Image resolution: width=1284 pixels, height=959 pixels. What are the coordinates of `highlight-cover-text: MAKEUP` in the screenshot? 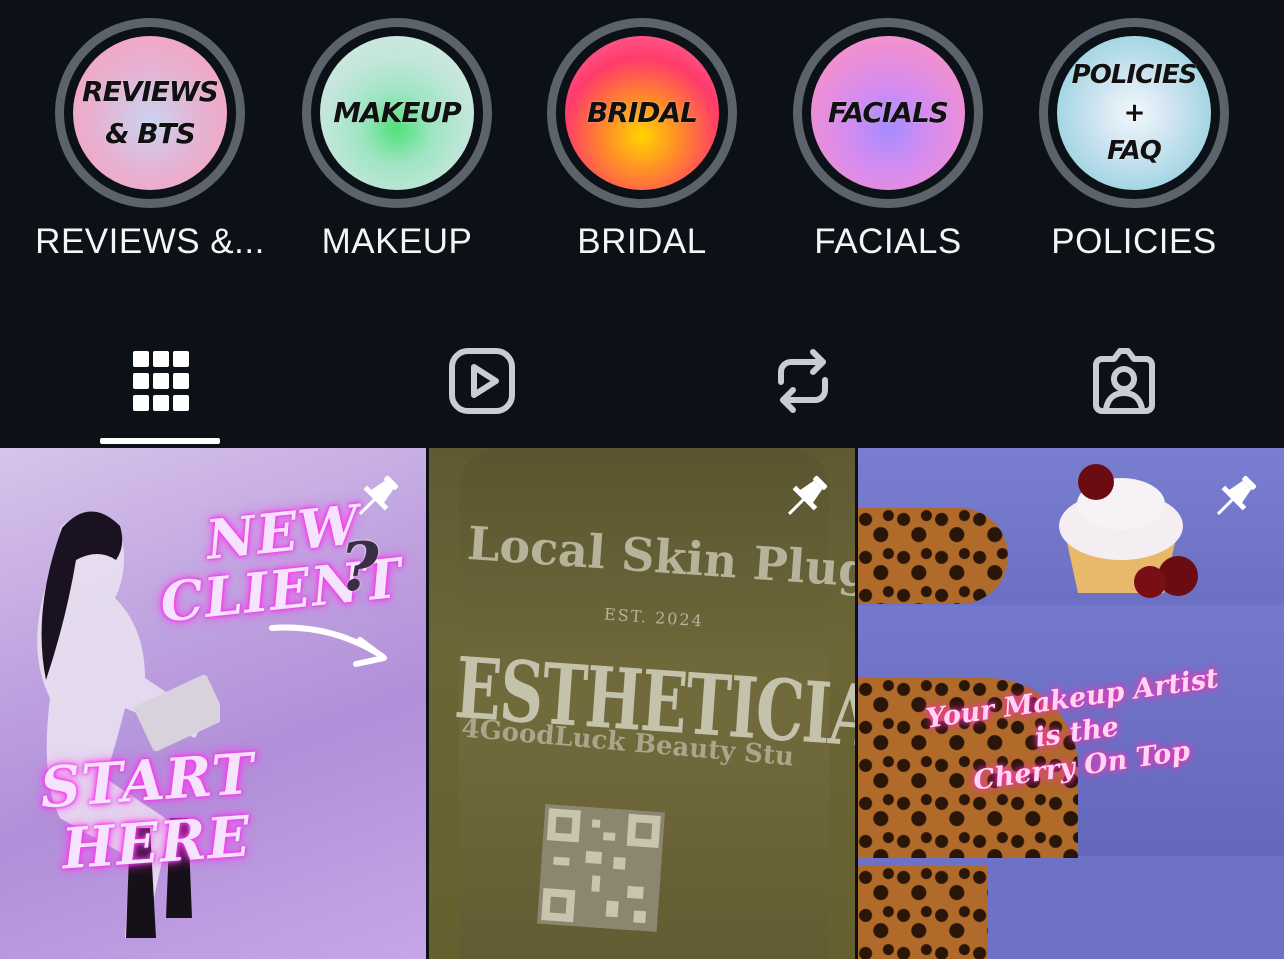 It's located at (397, 112).